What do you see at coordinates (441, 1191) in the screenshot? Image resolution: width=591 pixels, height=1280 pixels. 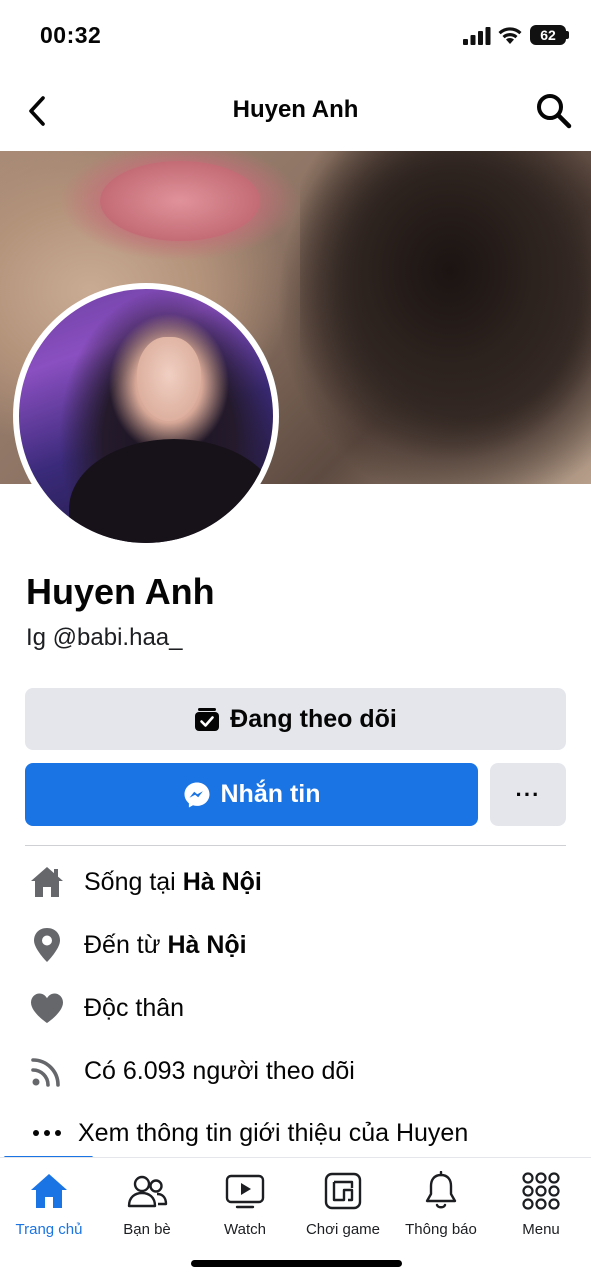 I see `bell-icon` at bounding box center [441, 1191].